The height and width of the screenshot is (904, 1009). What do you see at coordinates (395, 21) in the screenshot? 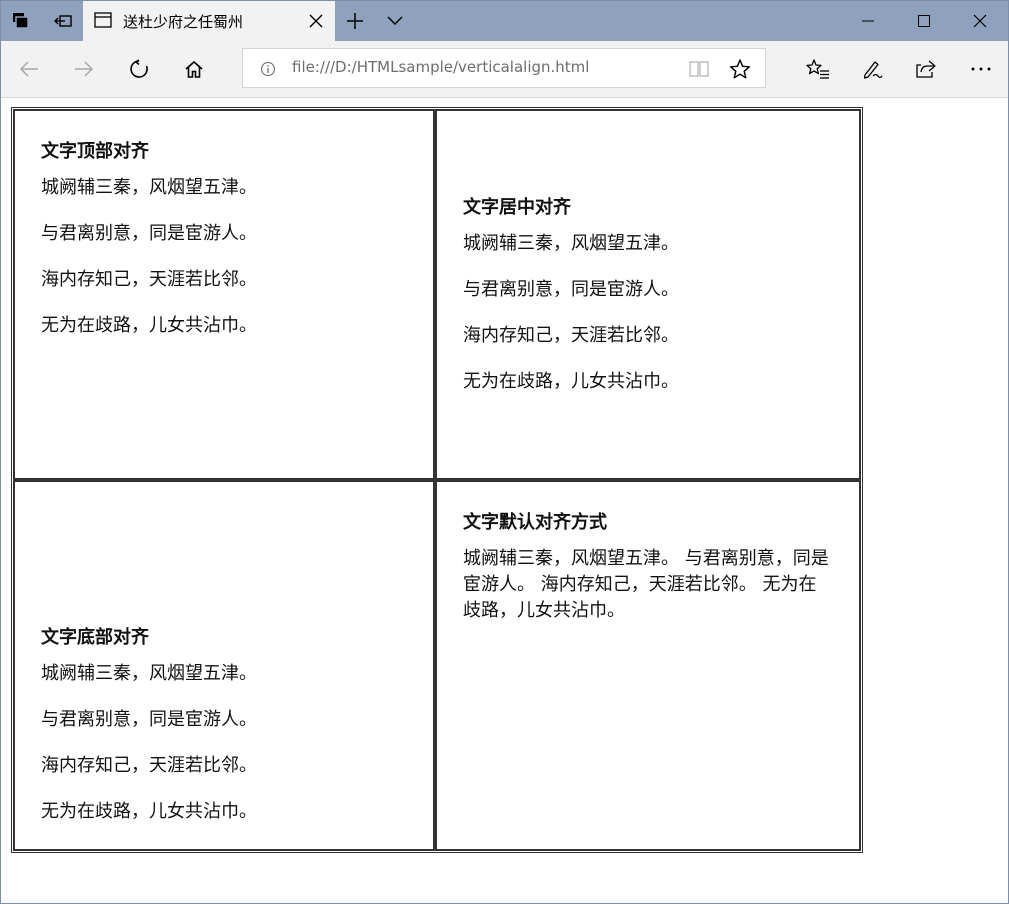
I see `chevron-down-icon` at bounding box center [395, 21].